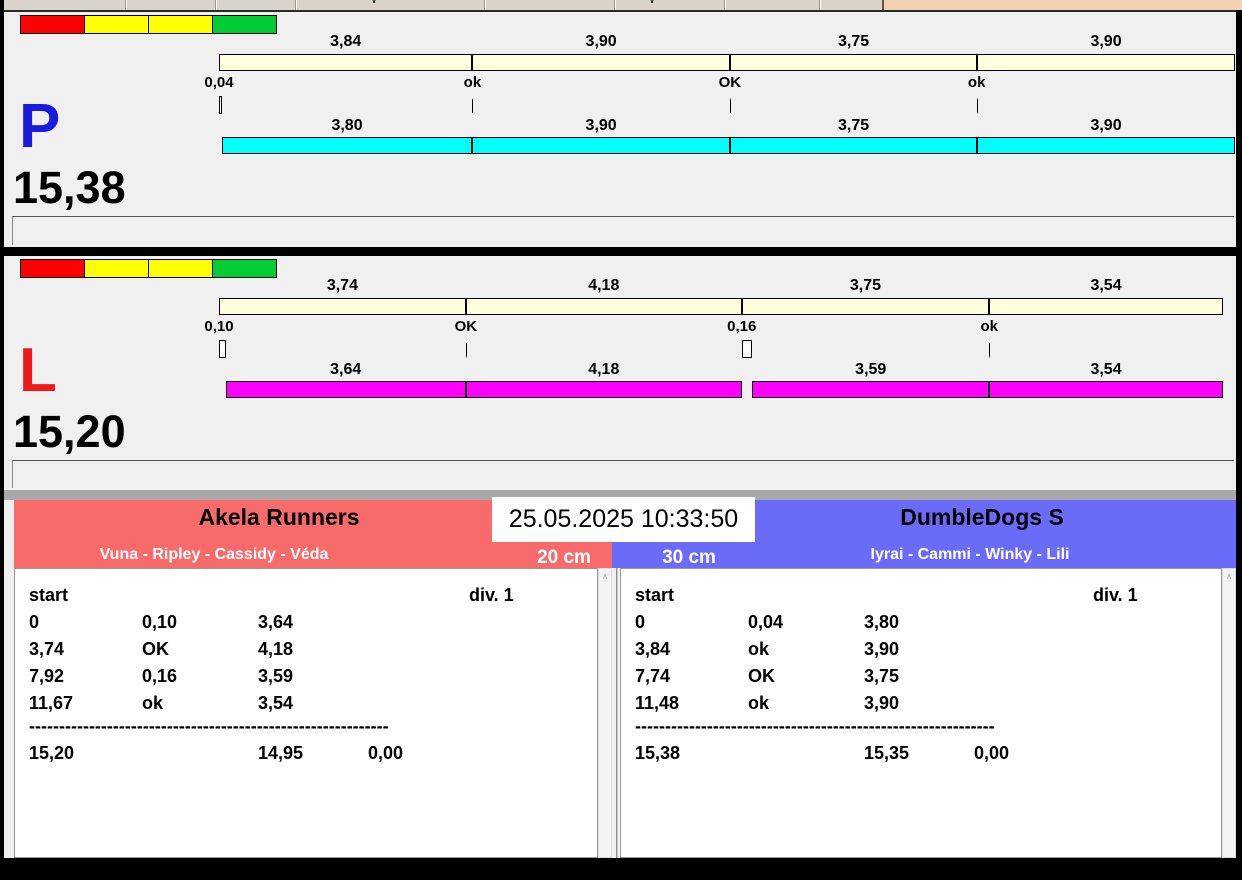 The width and height of the screenshot is (1242, 880). What do you see at coordinates (346, 369) in the screenshot?
I see `dog-time-label: 3,64` at bounding box center [346, 369].